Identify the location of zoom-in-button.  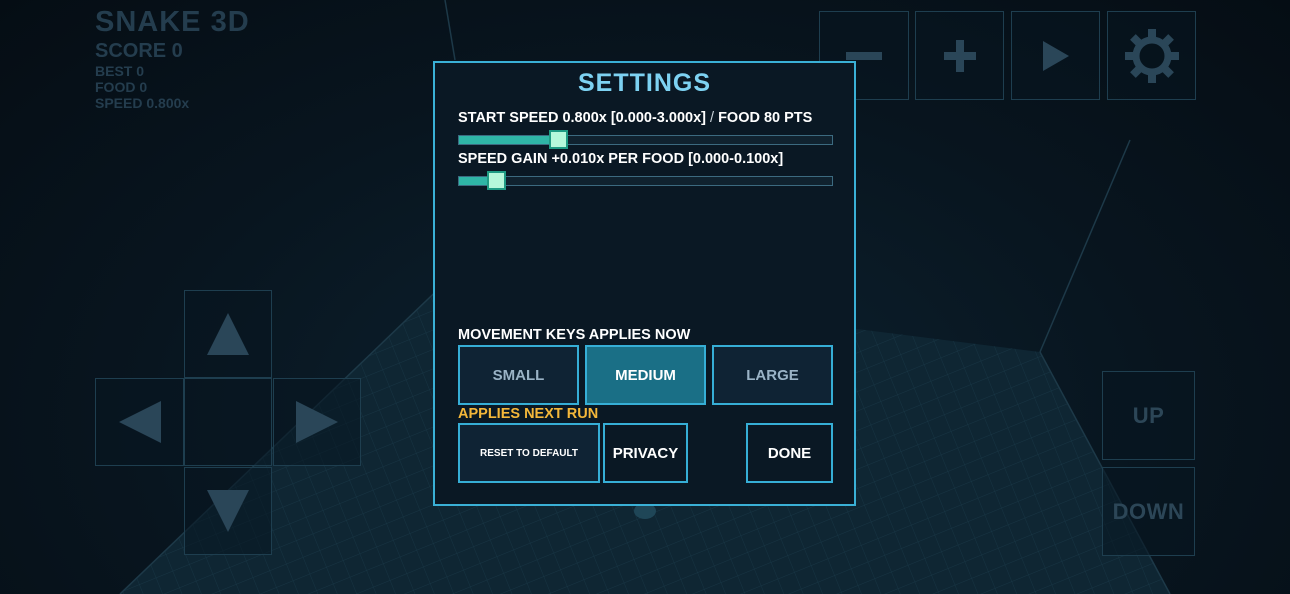
(959, 55).